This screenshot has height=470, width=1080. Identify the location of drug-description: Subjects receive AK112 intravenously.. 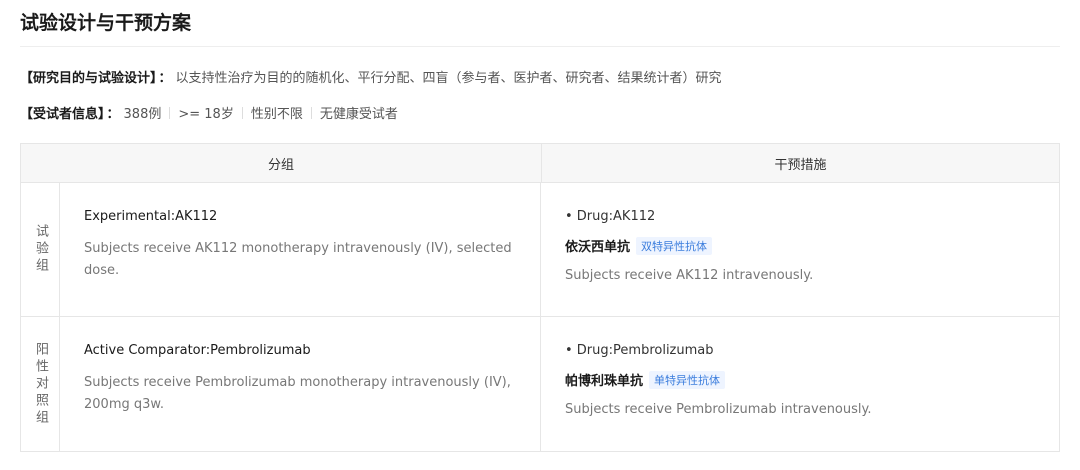
(689, 275).